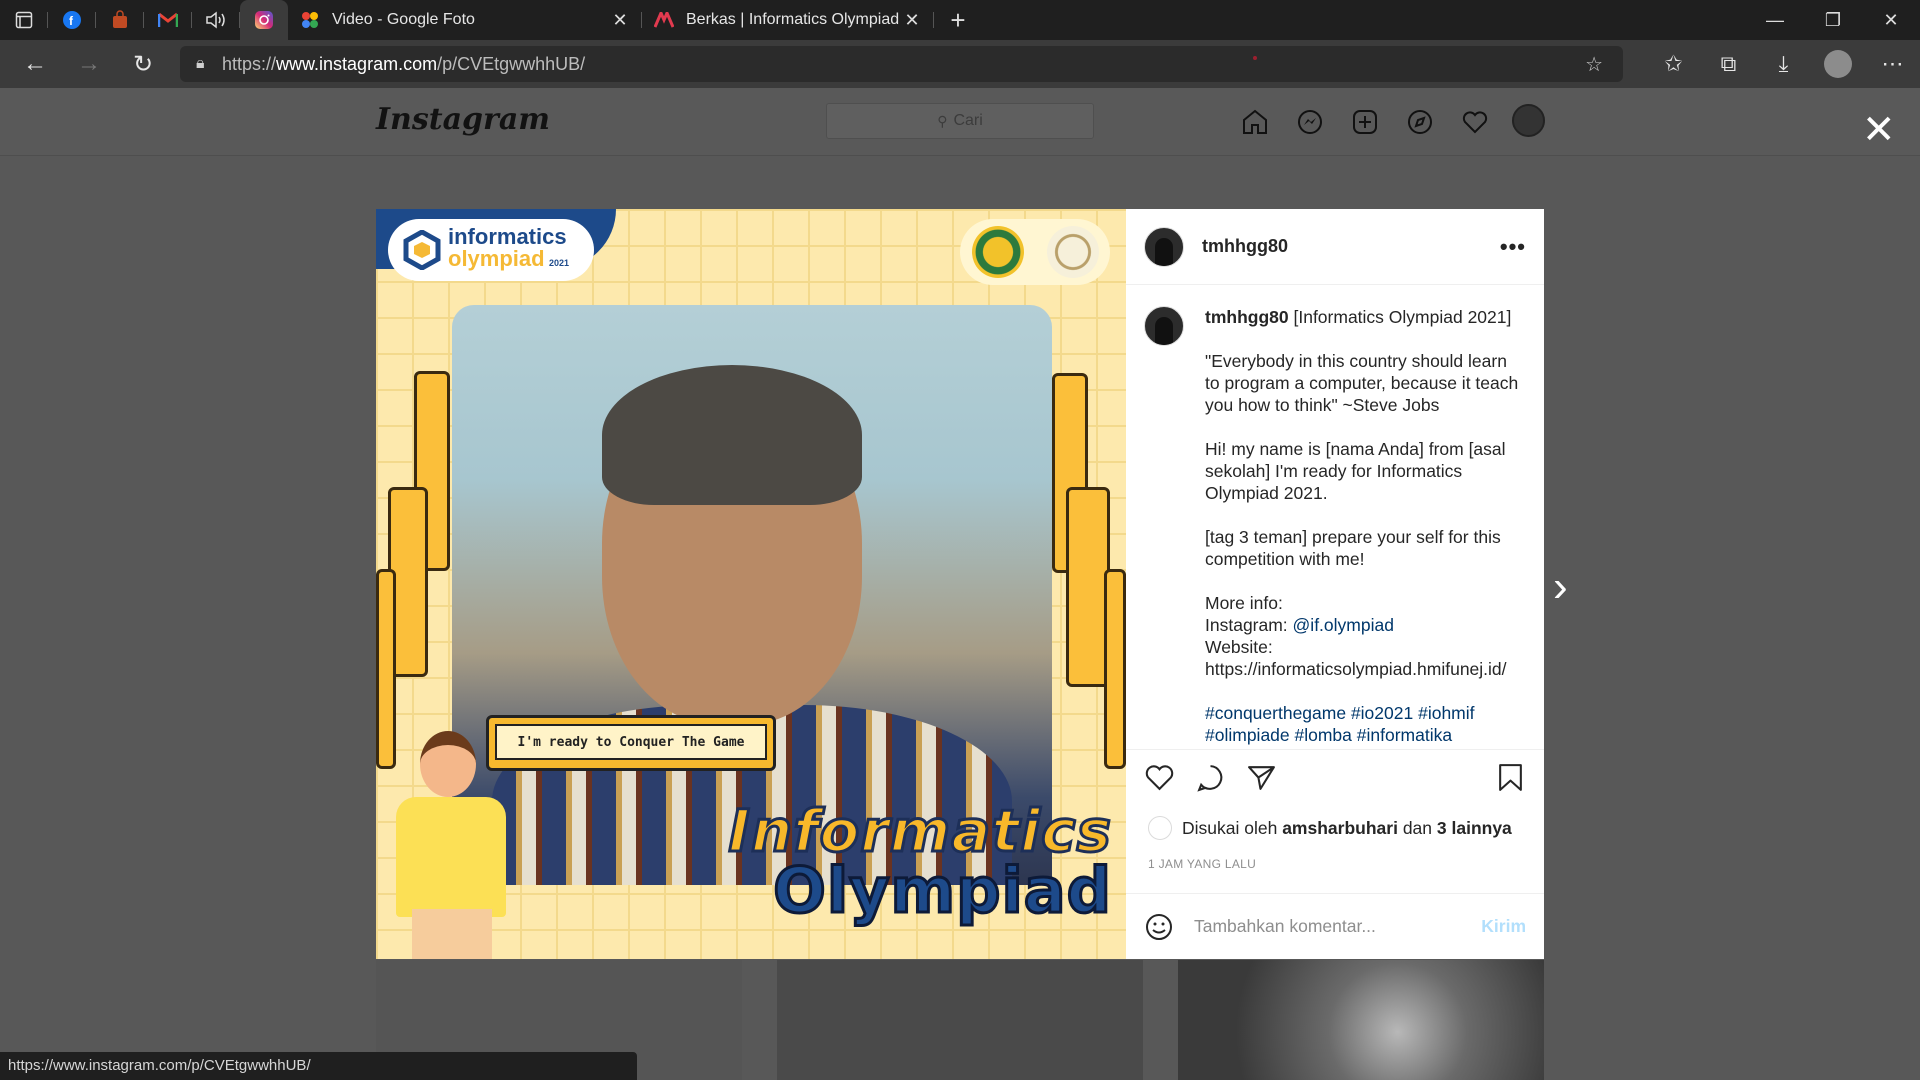  What do you see at coordinates (1594, 64) in the screenshot?
I see `add-favorite-icon: ☆` at bounding box center [1594, 64].